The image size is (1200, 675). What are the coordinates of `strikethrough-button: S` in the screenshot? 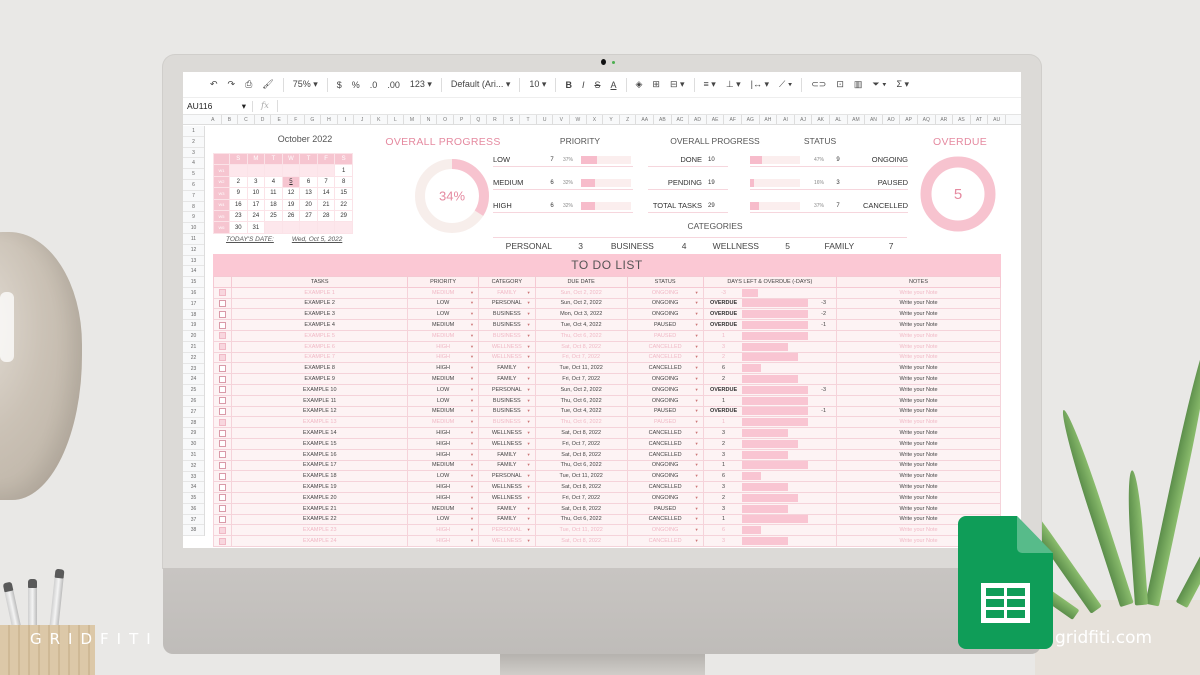 It's located at (597, 85).